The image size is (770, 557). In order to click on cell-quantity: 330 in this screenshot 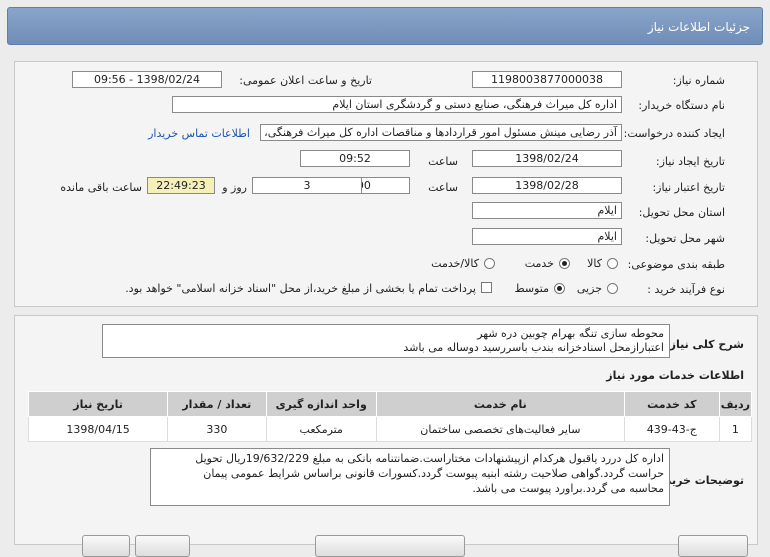, I will do `click(217, 429)`.